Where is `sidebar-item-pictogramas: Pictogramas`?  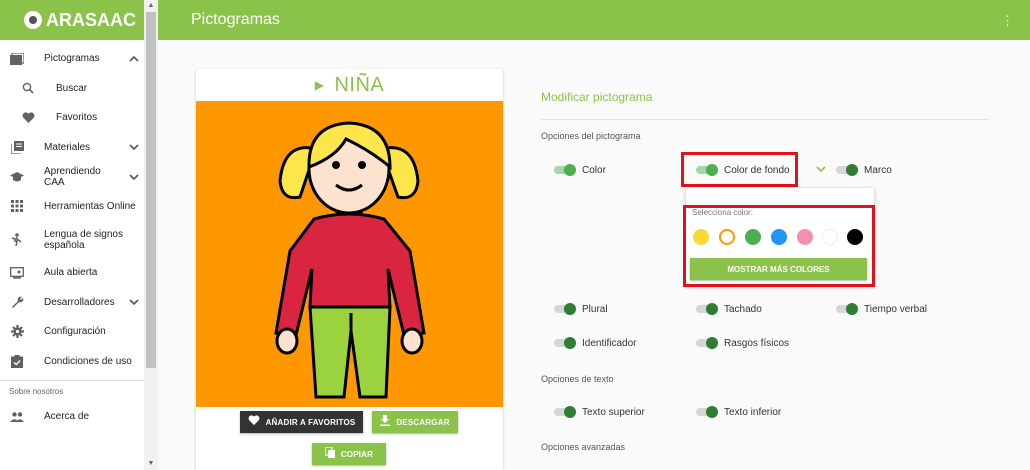
sidebar-item-pictogramas: Pictogramas is located at coordinates (72, 59).